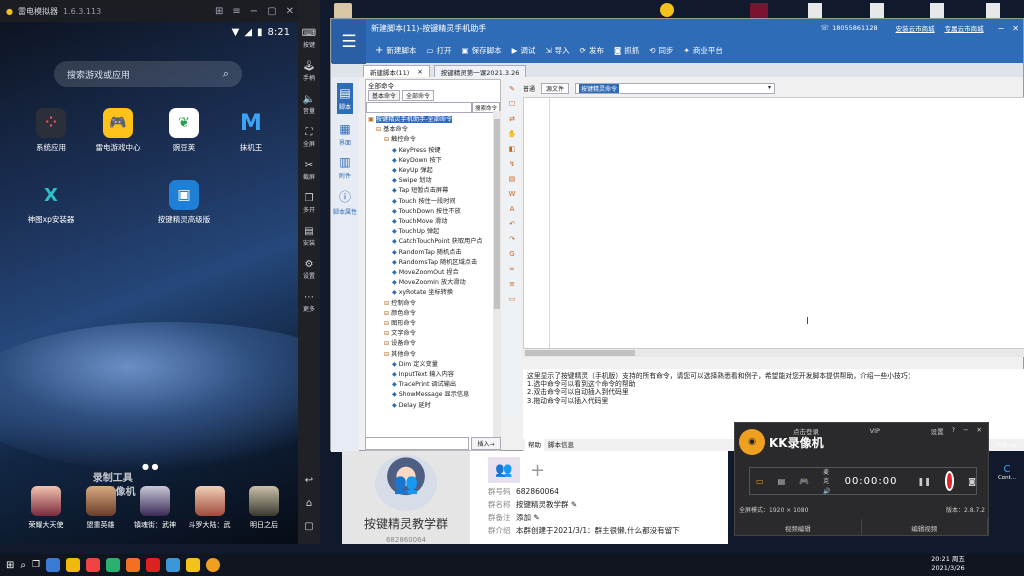 Image resolution: width=1024 pixels, height=576 pixels. Describe the element at coordinates (486, 443) in the screenshot. I see `insert-button: 插入→` at that location.